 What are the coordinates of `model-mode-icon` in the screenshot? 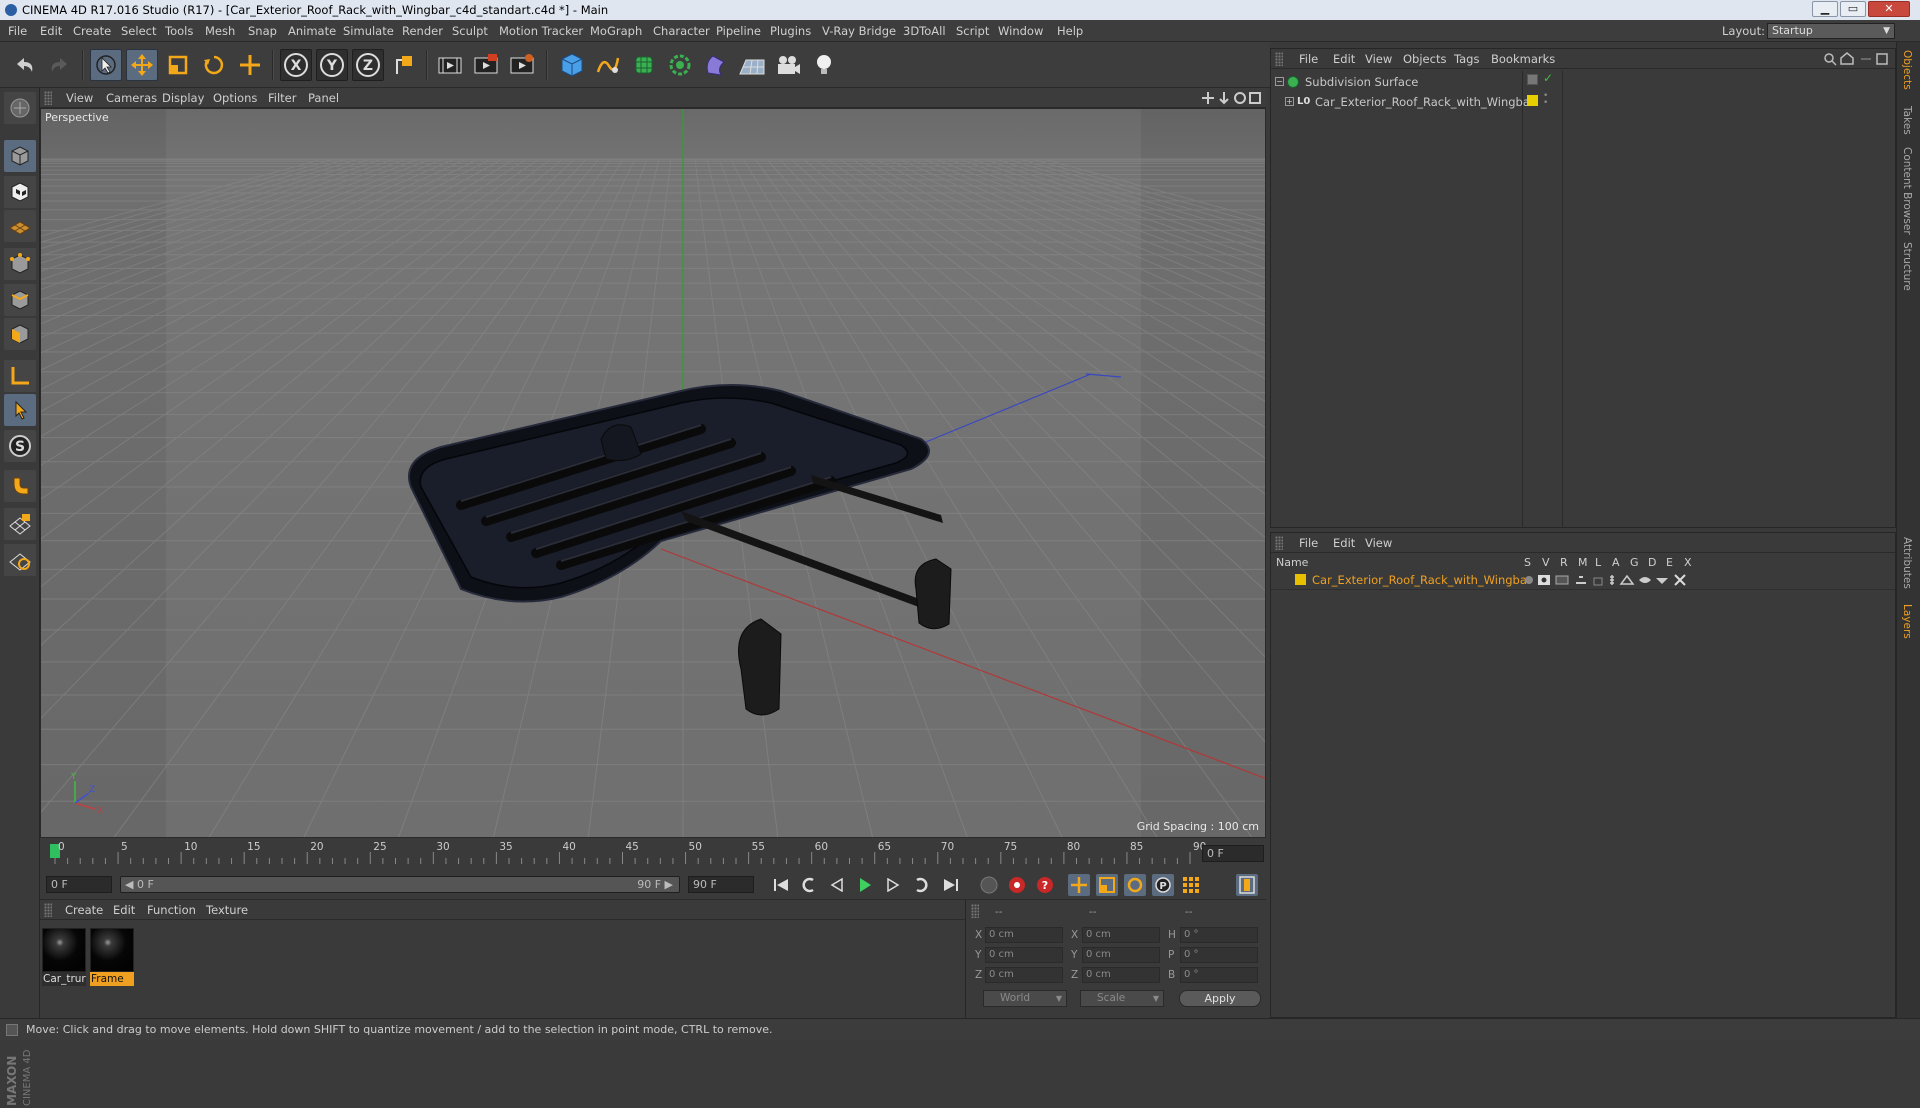 It's located at (20, 156).